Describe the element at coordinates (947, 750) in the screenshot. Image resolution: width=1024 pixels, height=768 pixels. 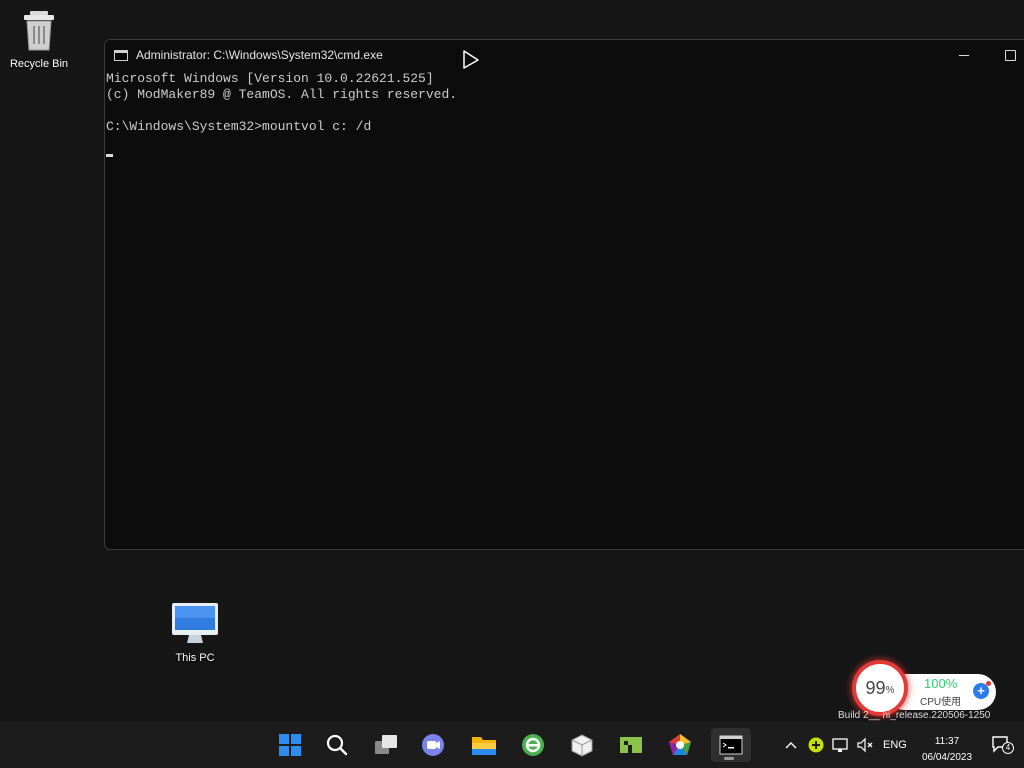
I see `taskbar-clock: 11:37 06/04/2023` at that location.